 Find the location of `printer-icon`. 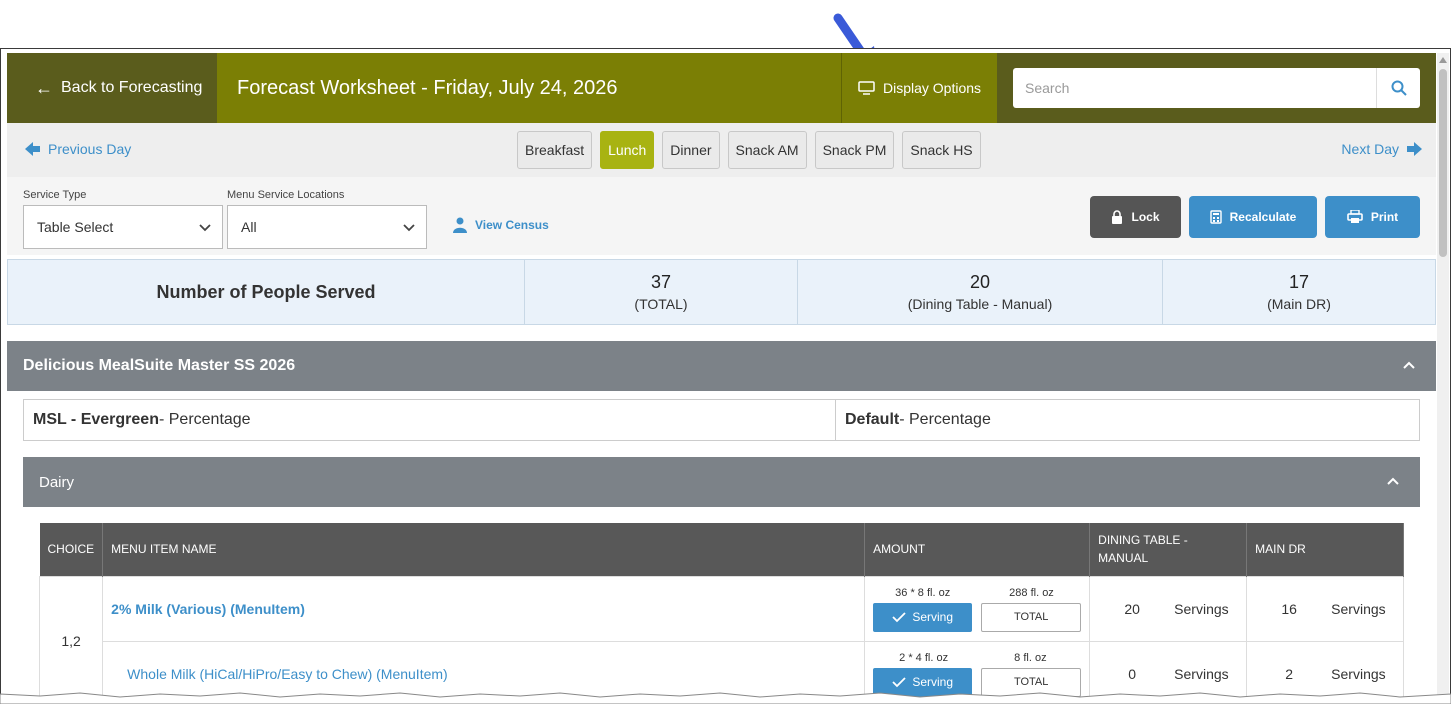

printer-icon is located at coordinates (1355, 216).